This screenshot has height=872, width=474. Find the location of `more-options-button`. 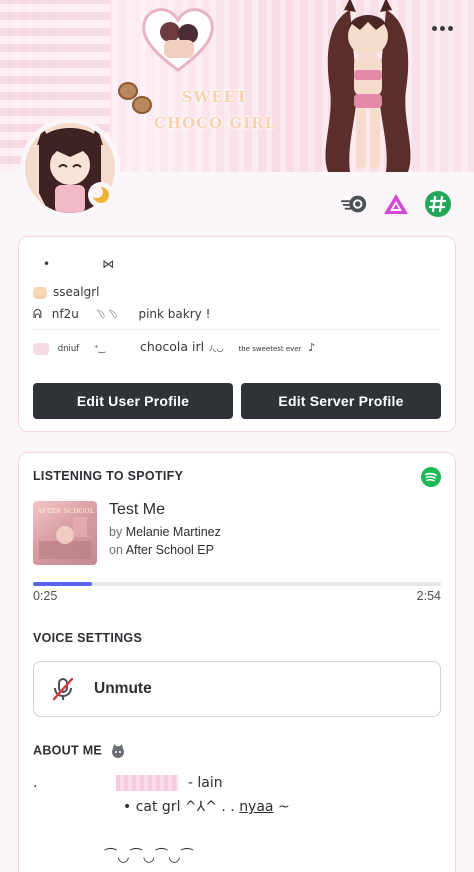

more-options-button is located at coordinates (442, 28).